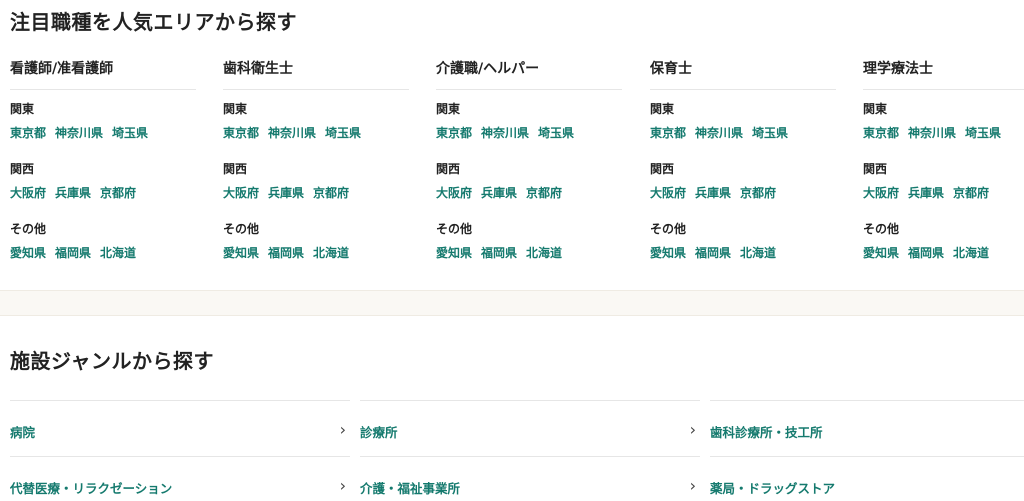  Describe the element at coordinates (379, 432) in the screenshot. I see `genre-label: 診療所` at that location.